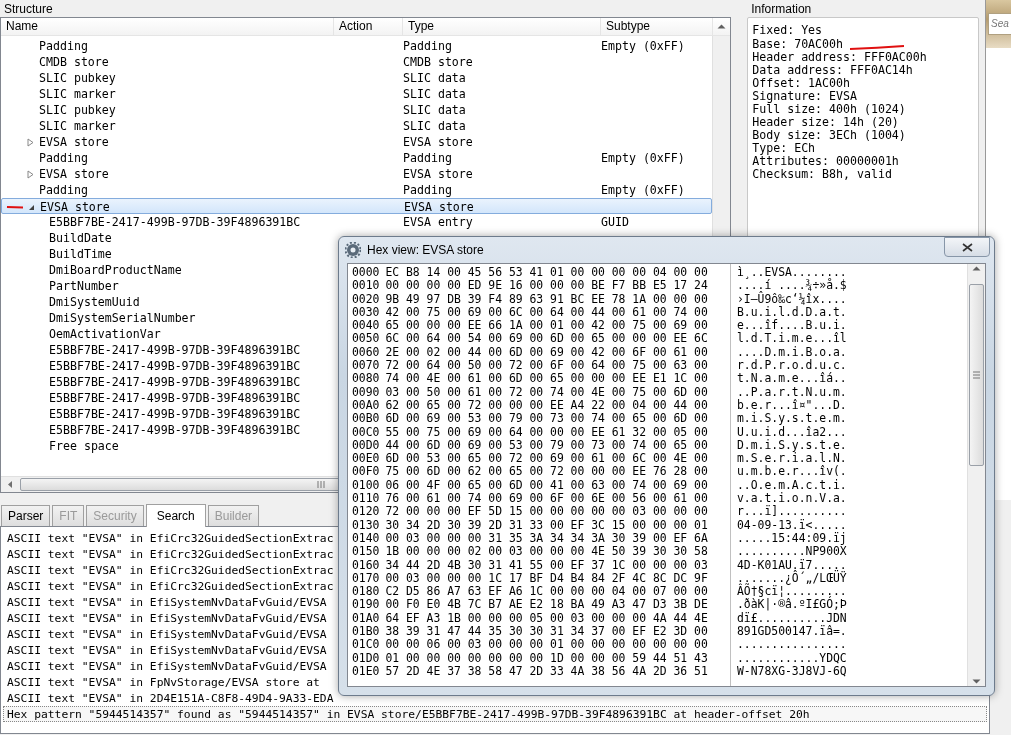 The height and width of the screenshot is (735, 1011). Describe the element at coordinates (825, 122) in the screenshot. I see `info-line: Header size: 14h (20)` at that location.